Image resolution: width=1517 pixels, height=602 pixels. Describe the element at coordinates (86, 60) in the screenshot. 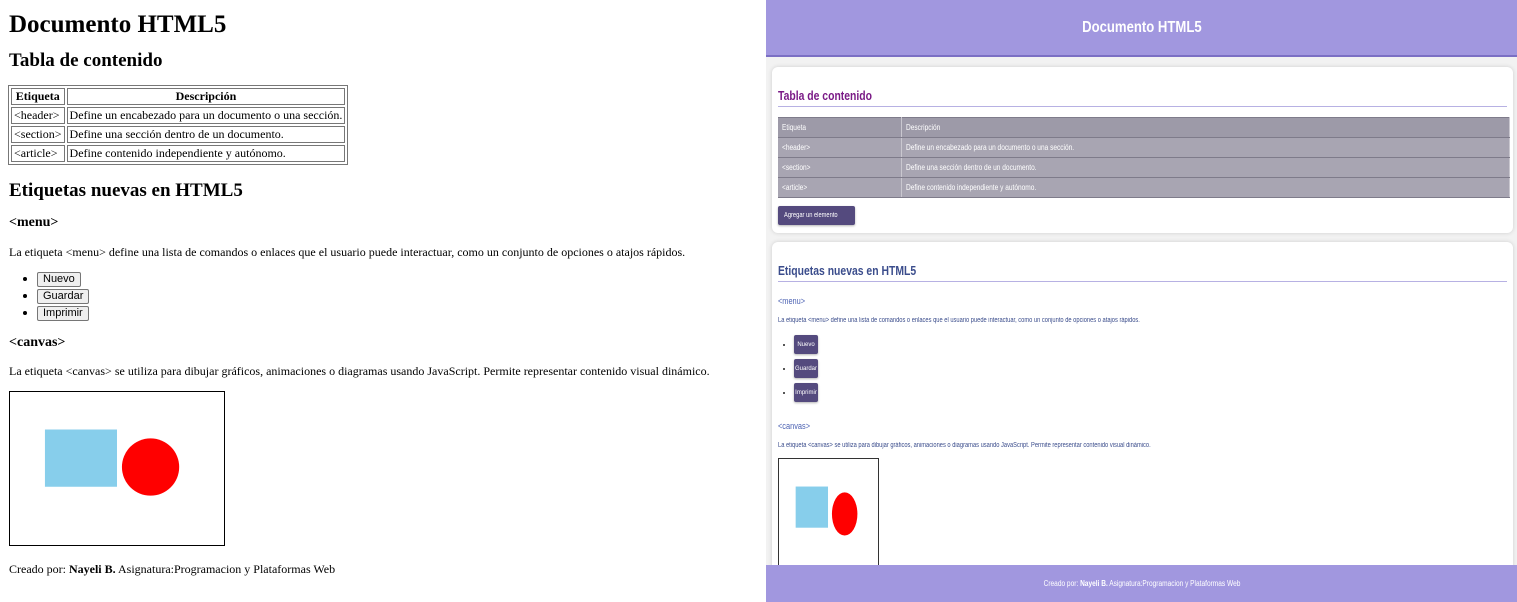

I see `toc-heading: Tabla de contenido` at that location.